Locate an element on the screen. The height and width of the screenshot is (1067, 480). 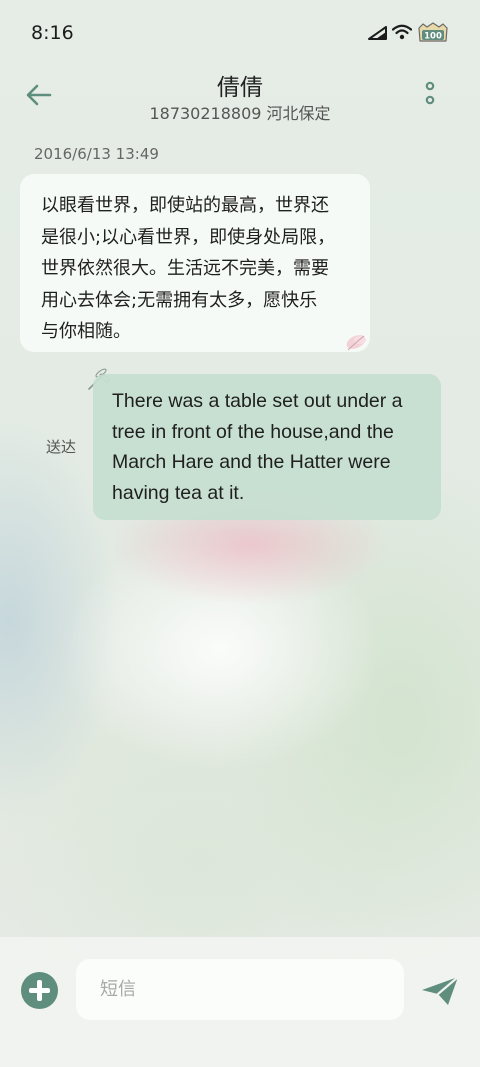
flower-decoration-icon is located at coordinates (356, 343).